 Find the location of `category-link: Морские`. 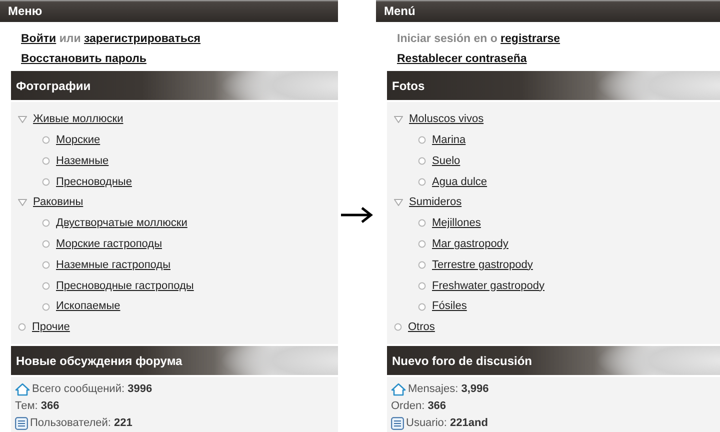

category-link: Морские is located at coordinates (78, 140).